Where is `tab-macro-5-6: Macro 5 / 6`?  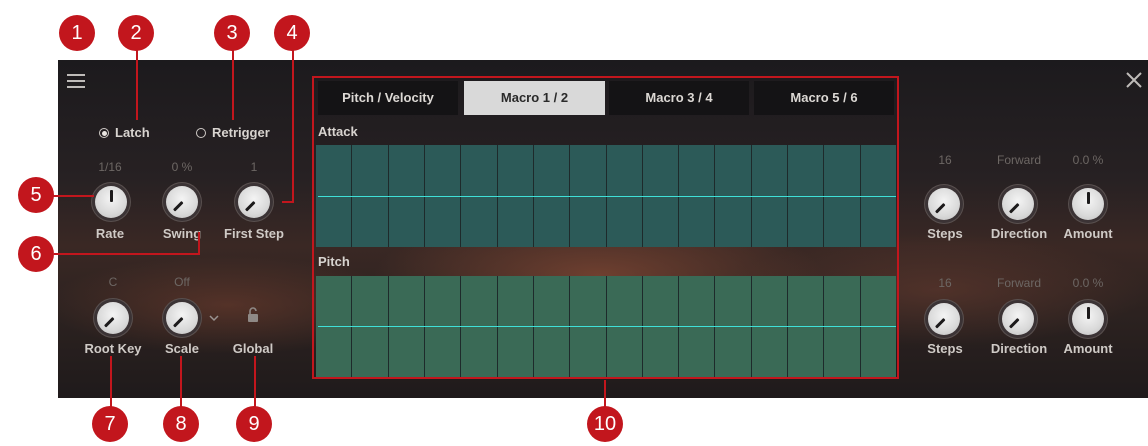 tab-macro-5-6: Macro 5 / 6 is located at coordinates (824, 98).